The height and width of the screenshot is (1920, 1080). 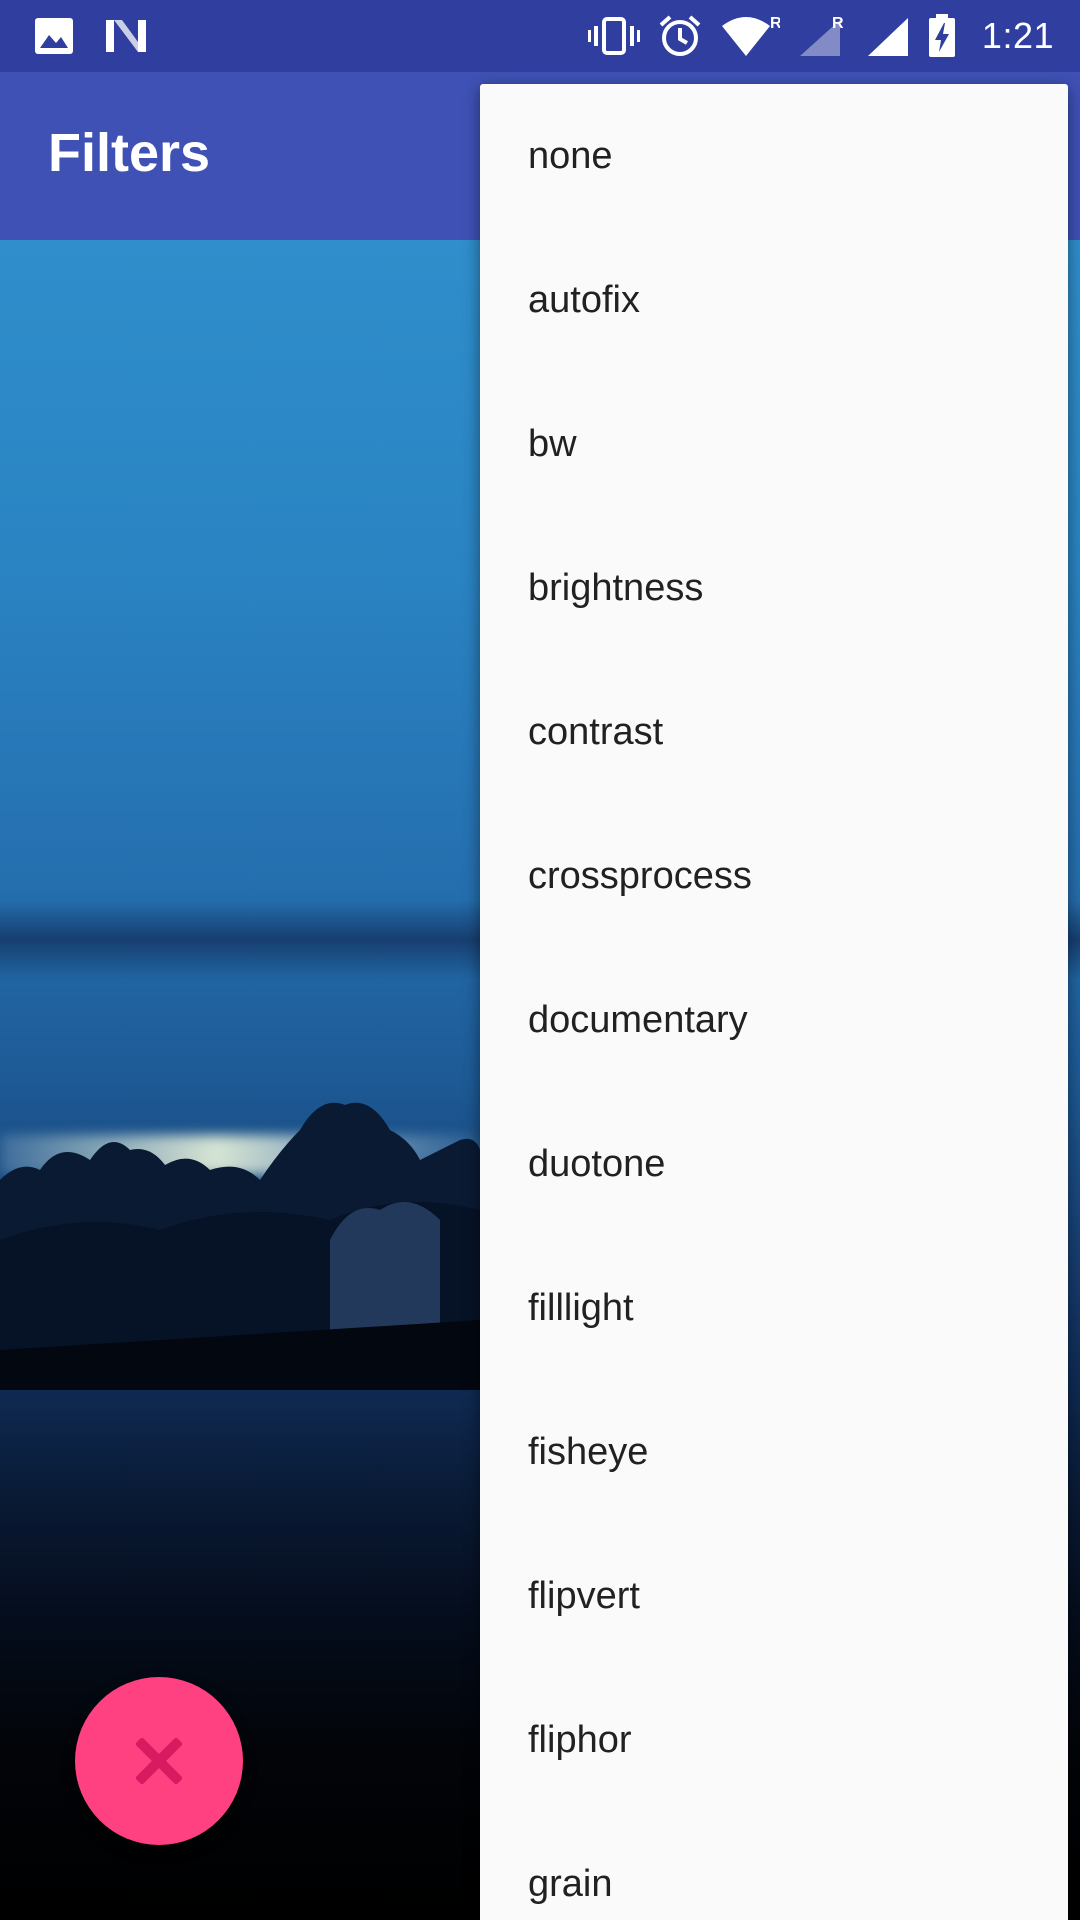 What do you see at coordinates (1017, 35) in the screenshot?
I see `status-time: 1:21` at bounding box center [1017, 35].